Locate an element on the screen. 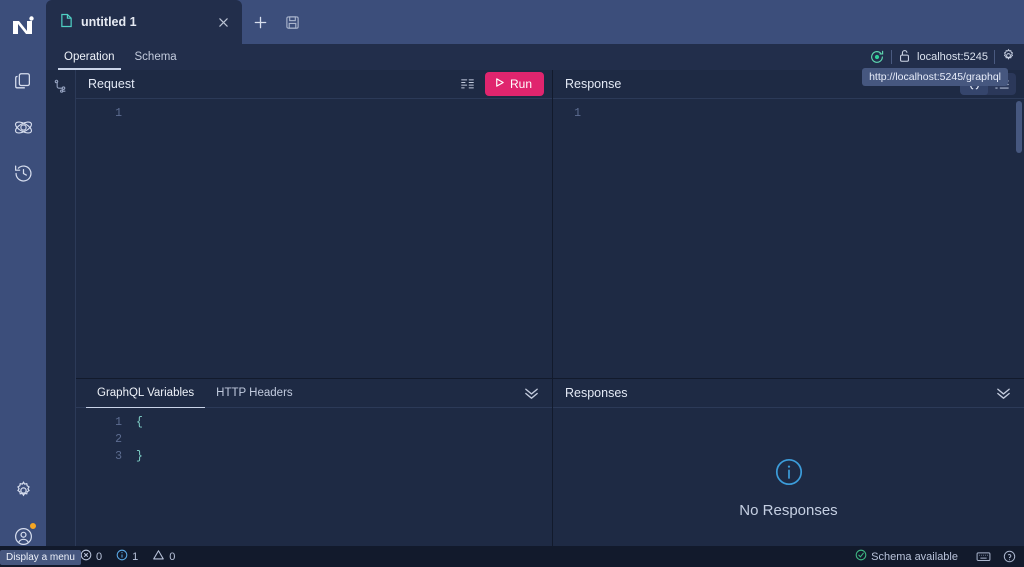 This screenshot has width=1024, height=567. line-text: { is located at coordinates (139, 422).